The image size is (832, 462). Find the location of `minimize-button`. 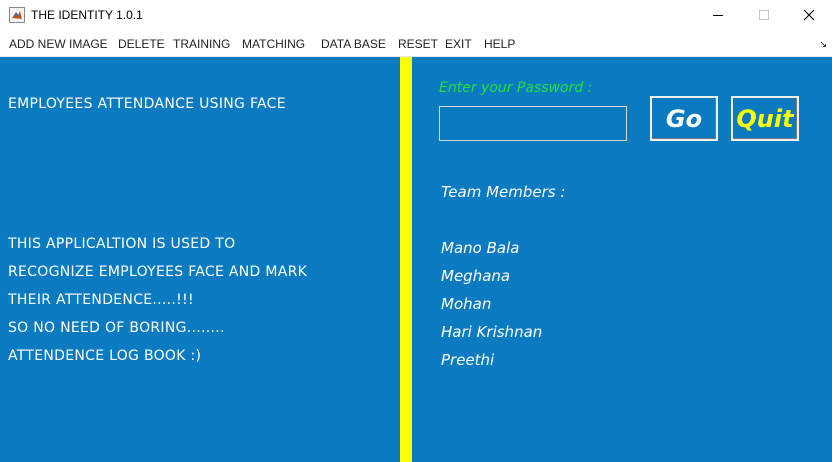

minimize-button is located at coordinates (718, 15).